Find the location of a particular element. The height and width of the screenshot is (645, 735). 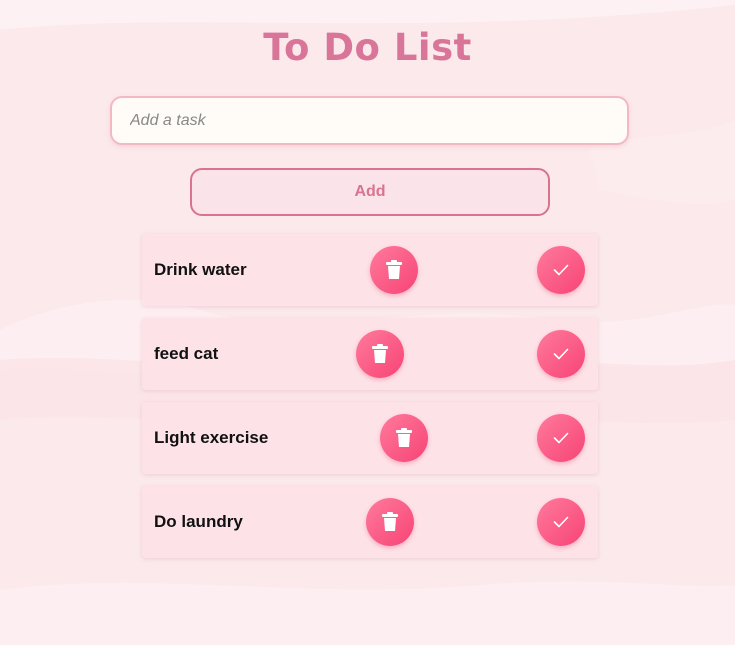

todo-item: feed cat is located at coordinates (370, 354).